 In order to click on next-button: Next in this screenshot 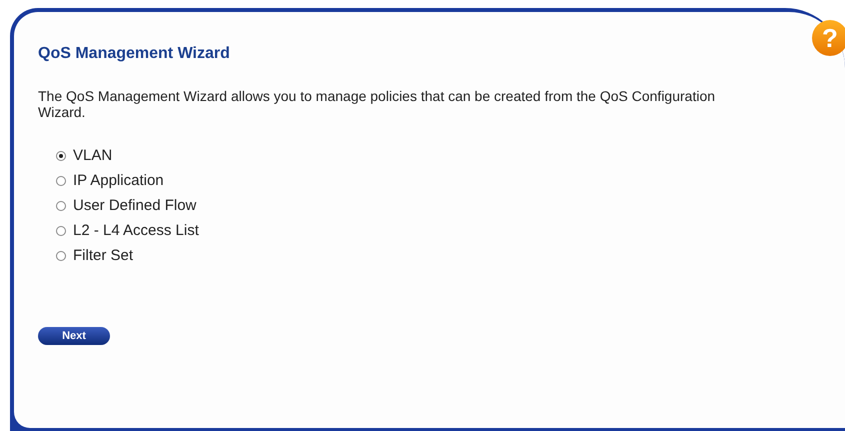, I will do `click(74, 336)`.